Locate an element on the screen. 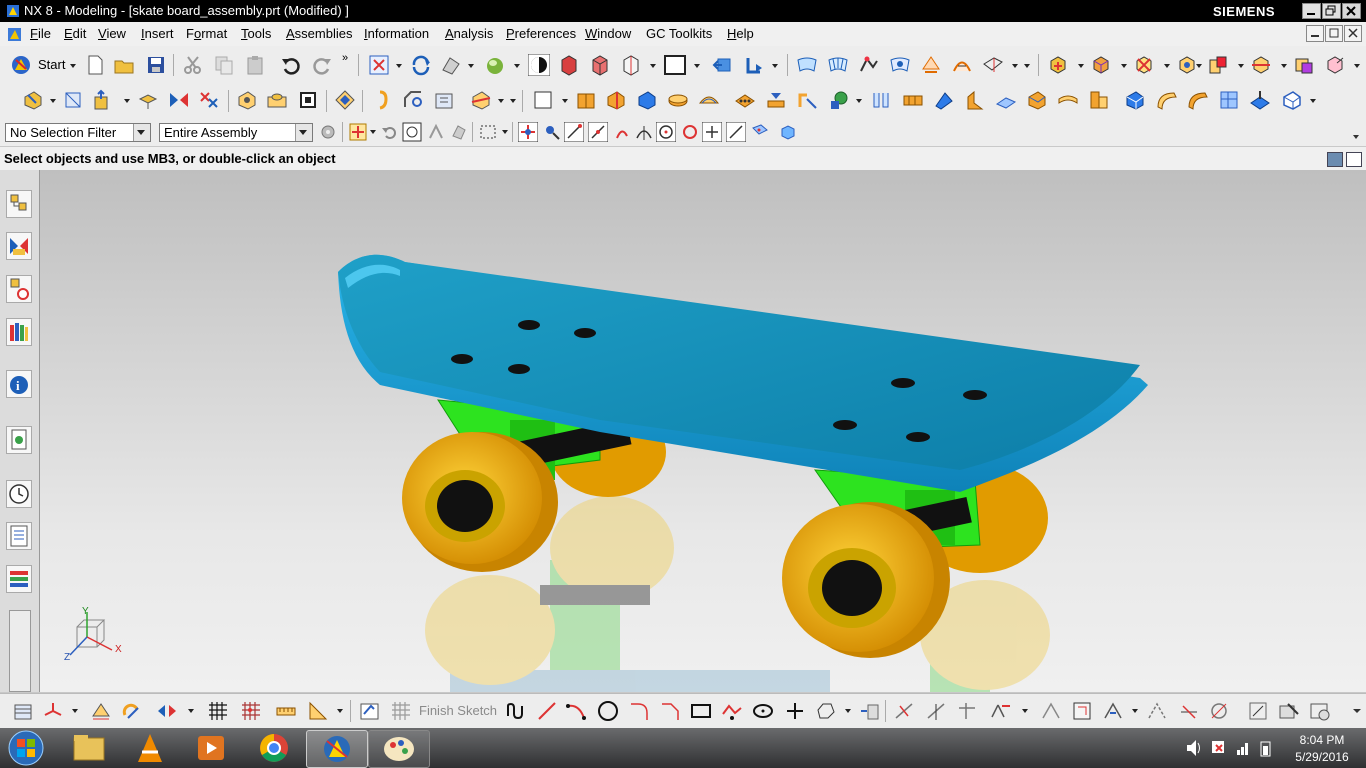 The image size is (1366, 768). feature-icon-u is located at coordinates (1229, 100).